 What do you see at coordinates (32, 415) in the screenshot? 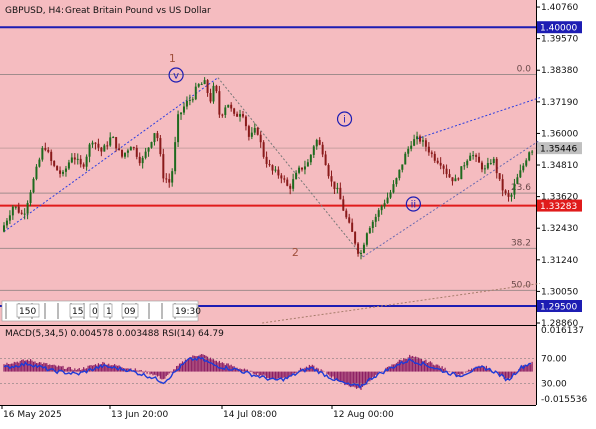
I see `time-axis-label-0: 16 May 2025` at bounding box center [32, 415].